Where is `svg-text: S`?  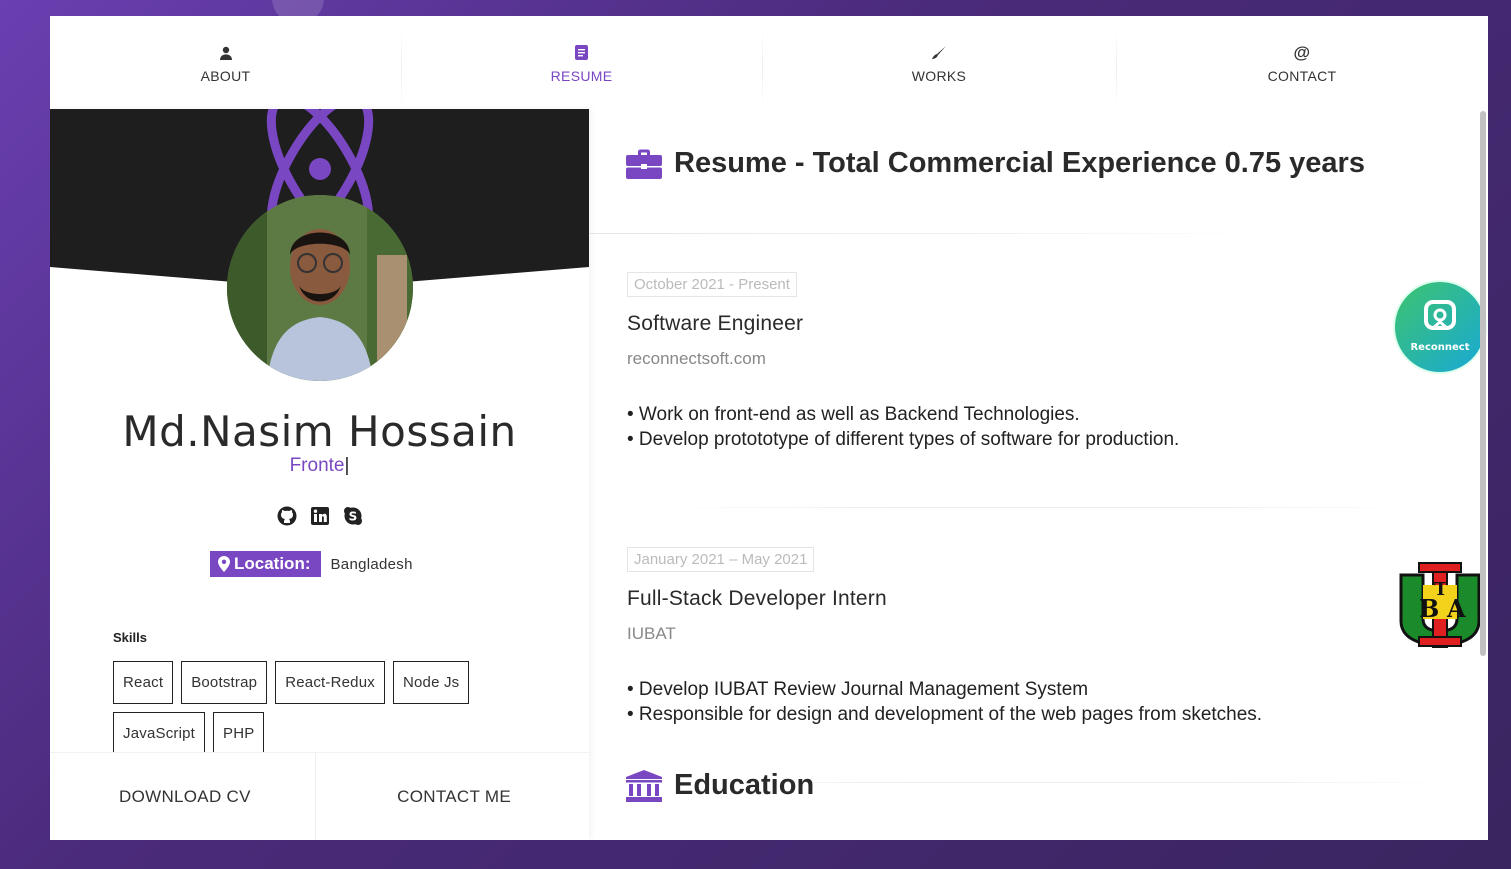
svg-text: S is located at coordinates (352, 516).